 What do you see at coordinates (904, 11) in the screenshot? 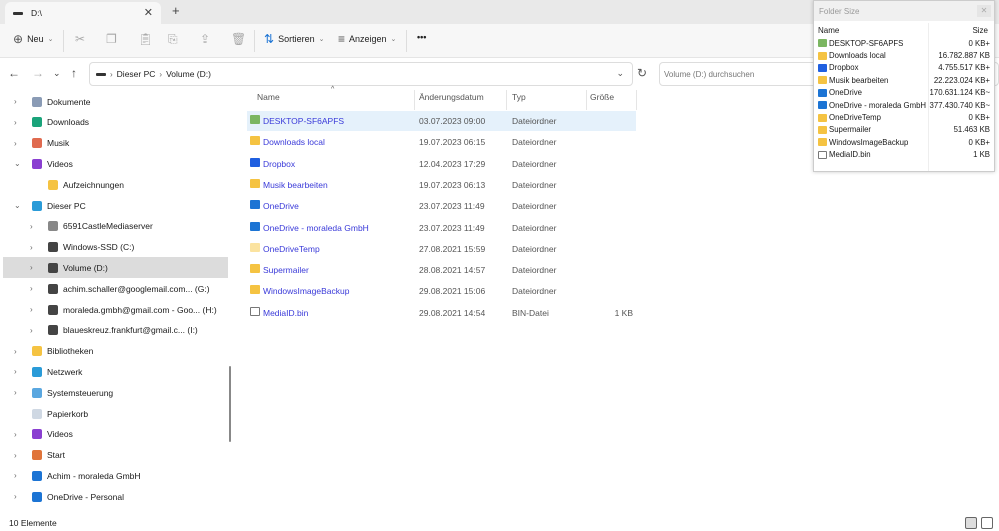
I see `folder-size-titlebar: Folder Size ✕` at bounding box center [904, 11].